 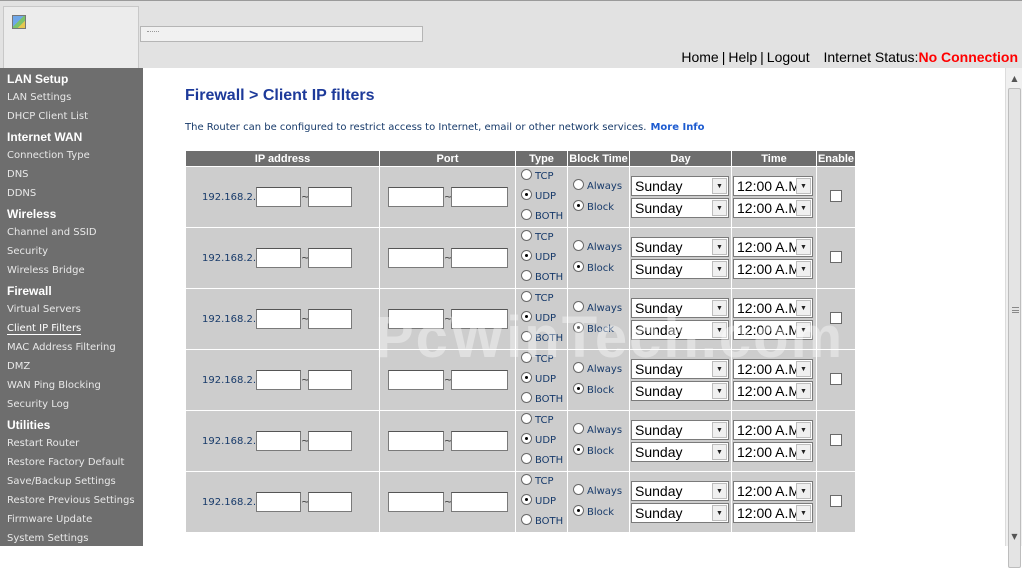 What do you see at coordinates (71, 404) in the screenshot?
I see `sidebar-item: Security Log` at bounding box center [71, 404].